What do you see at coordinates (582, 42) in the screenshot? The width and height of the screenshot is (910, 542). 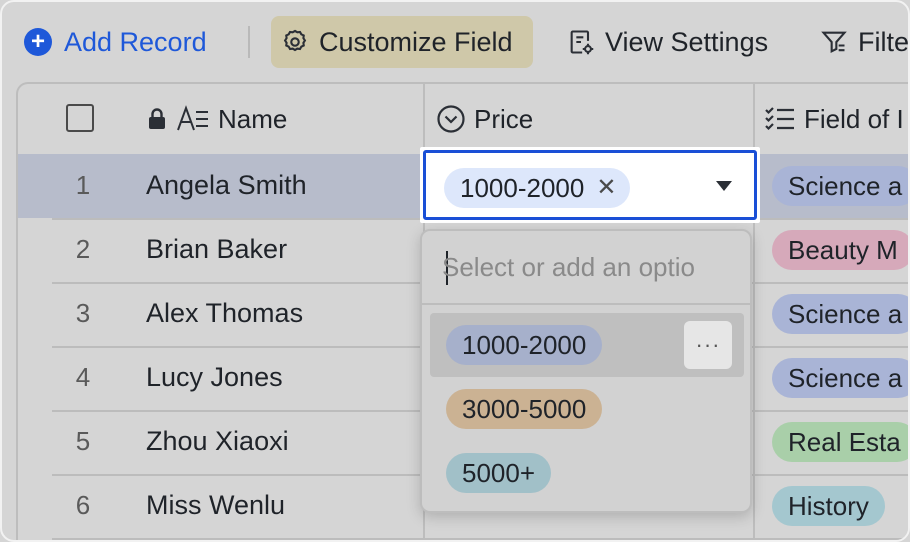 I see `document-settings-icon` at bounding box center [582, 42].